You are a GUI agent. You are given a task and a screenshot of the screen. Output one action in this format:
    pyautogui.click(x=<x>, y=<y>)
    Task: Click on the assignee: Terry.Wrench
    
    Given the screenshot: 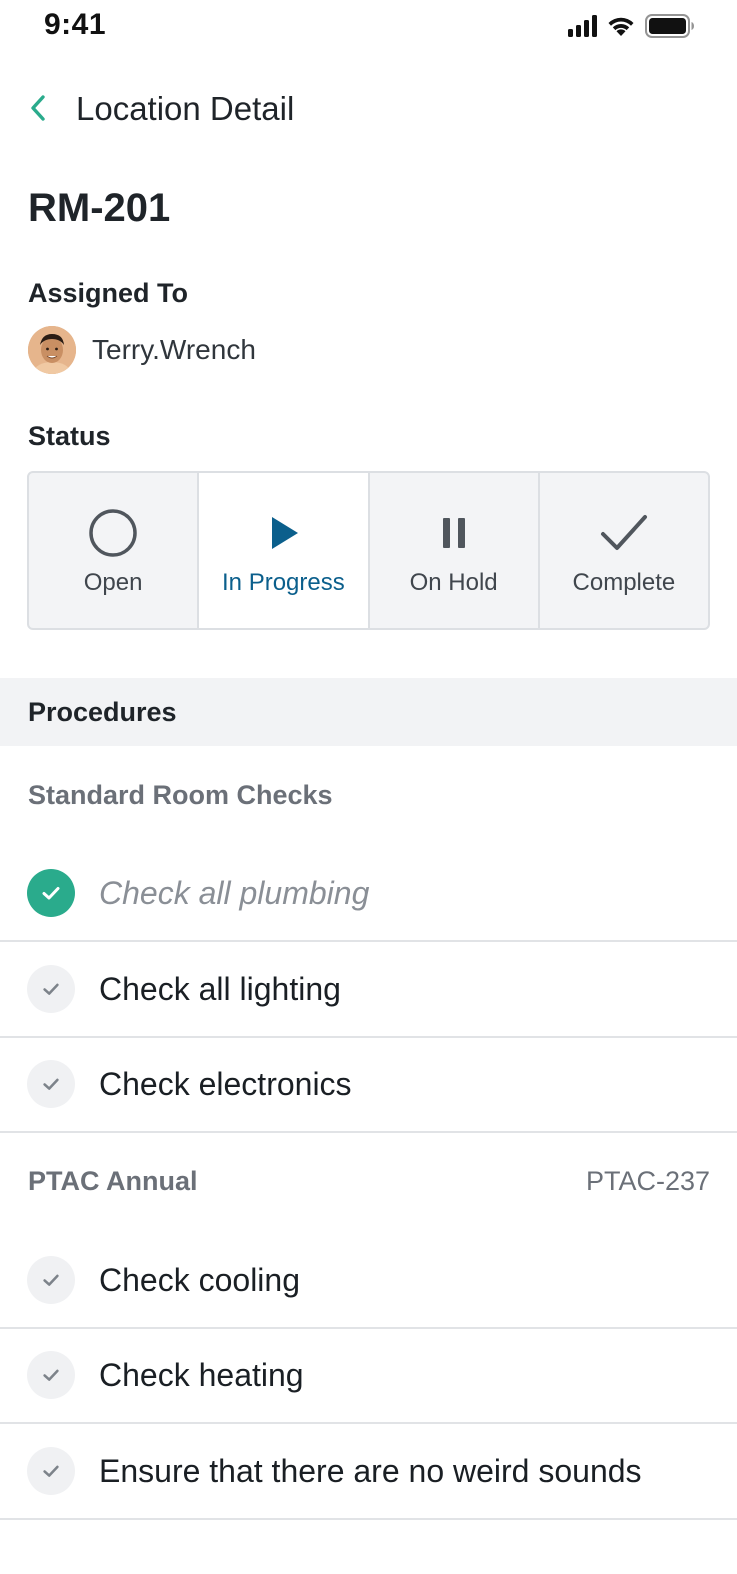 What is the action you would take?
    pyautogui.click(x=142, y=350)
    